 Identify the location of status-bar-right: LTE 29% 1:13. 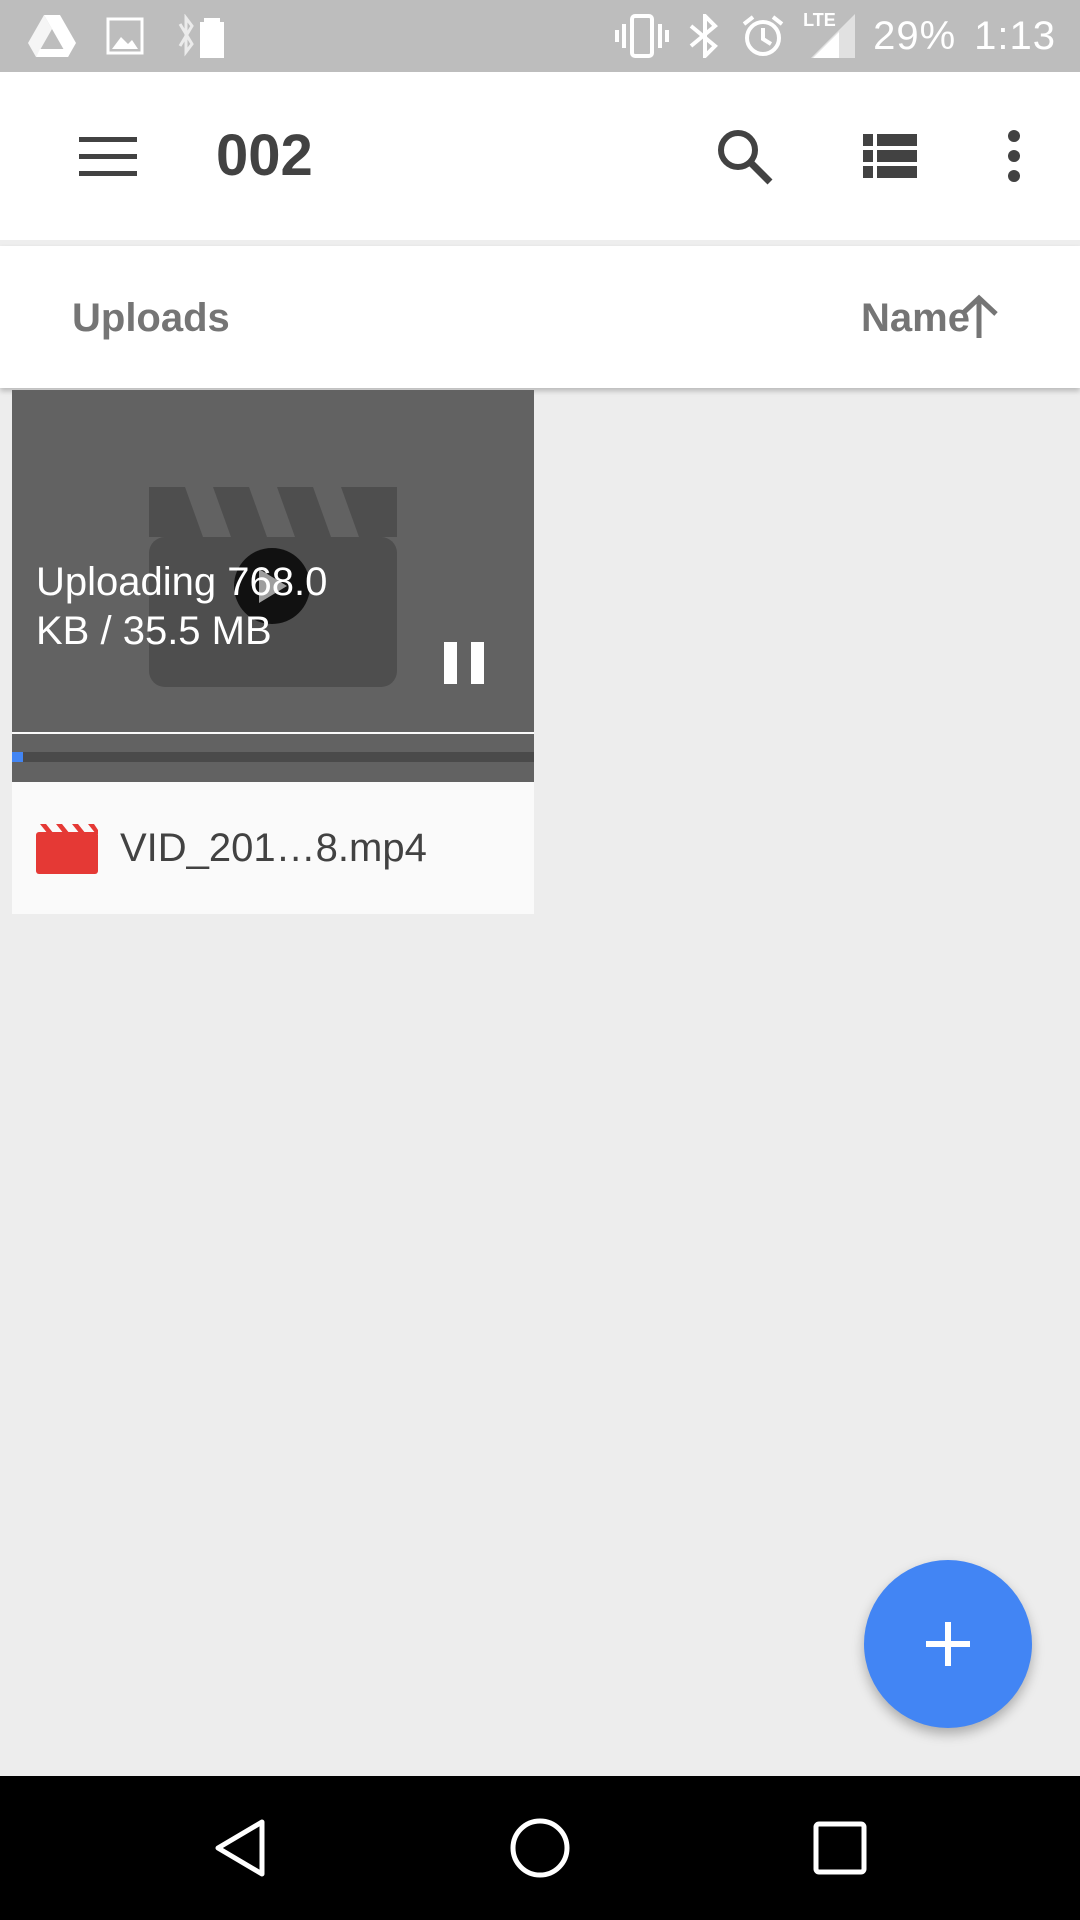
(835, 35).